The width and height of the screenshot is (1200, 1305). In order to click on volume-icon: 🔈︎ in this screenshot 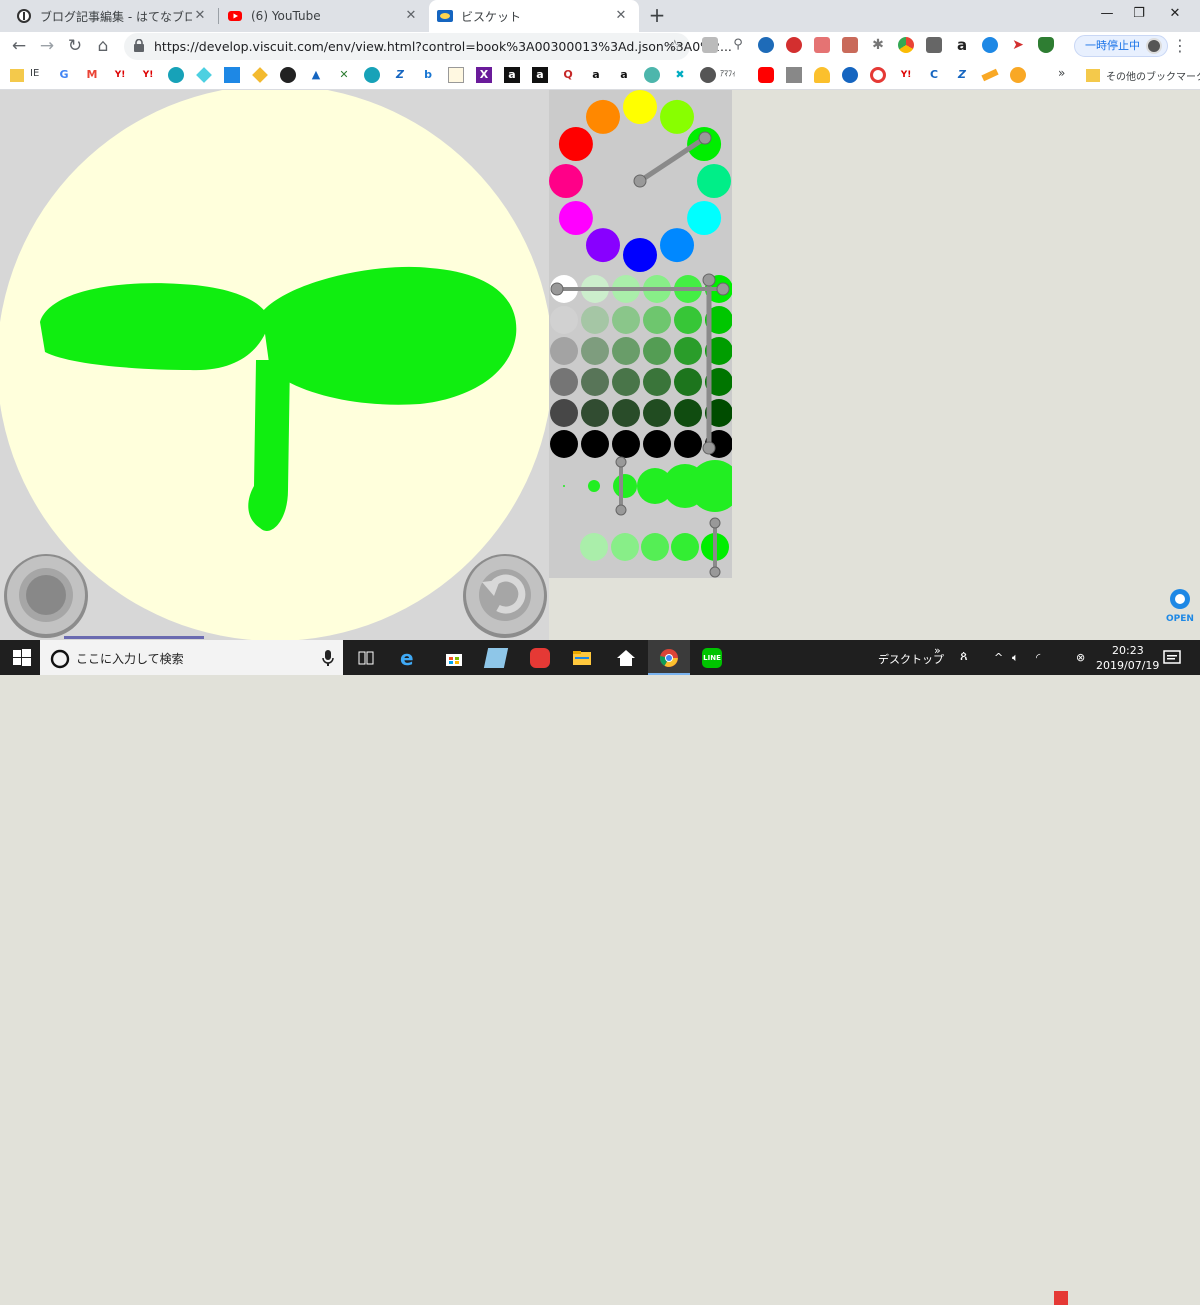, I will do `click(1015, 658)`.